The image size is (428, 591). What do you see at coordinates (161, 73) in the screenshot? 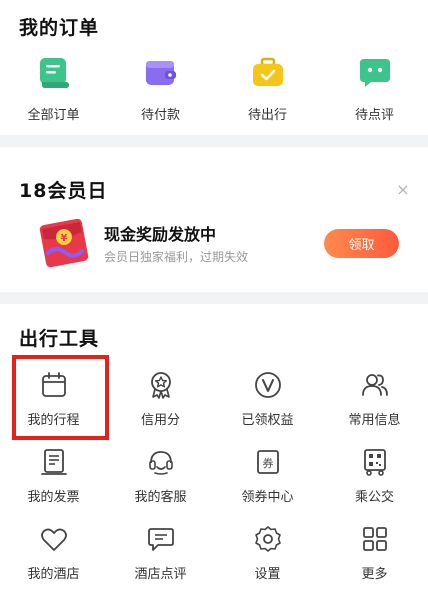
I see `wallet-icon` at bounding box center [161, 73].